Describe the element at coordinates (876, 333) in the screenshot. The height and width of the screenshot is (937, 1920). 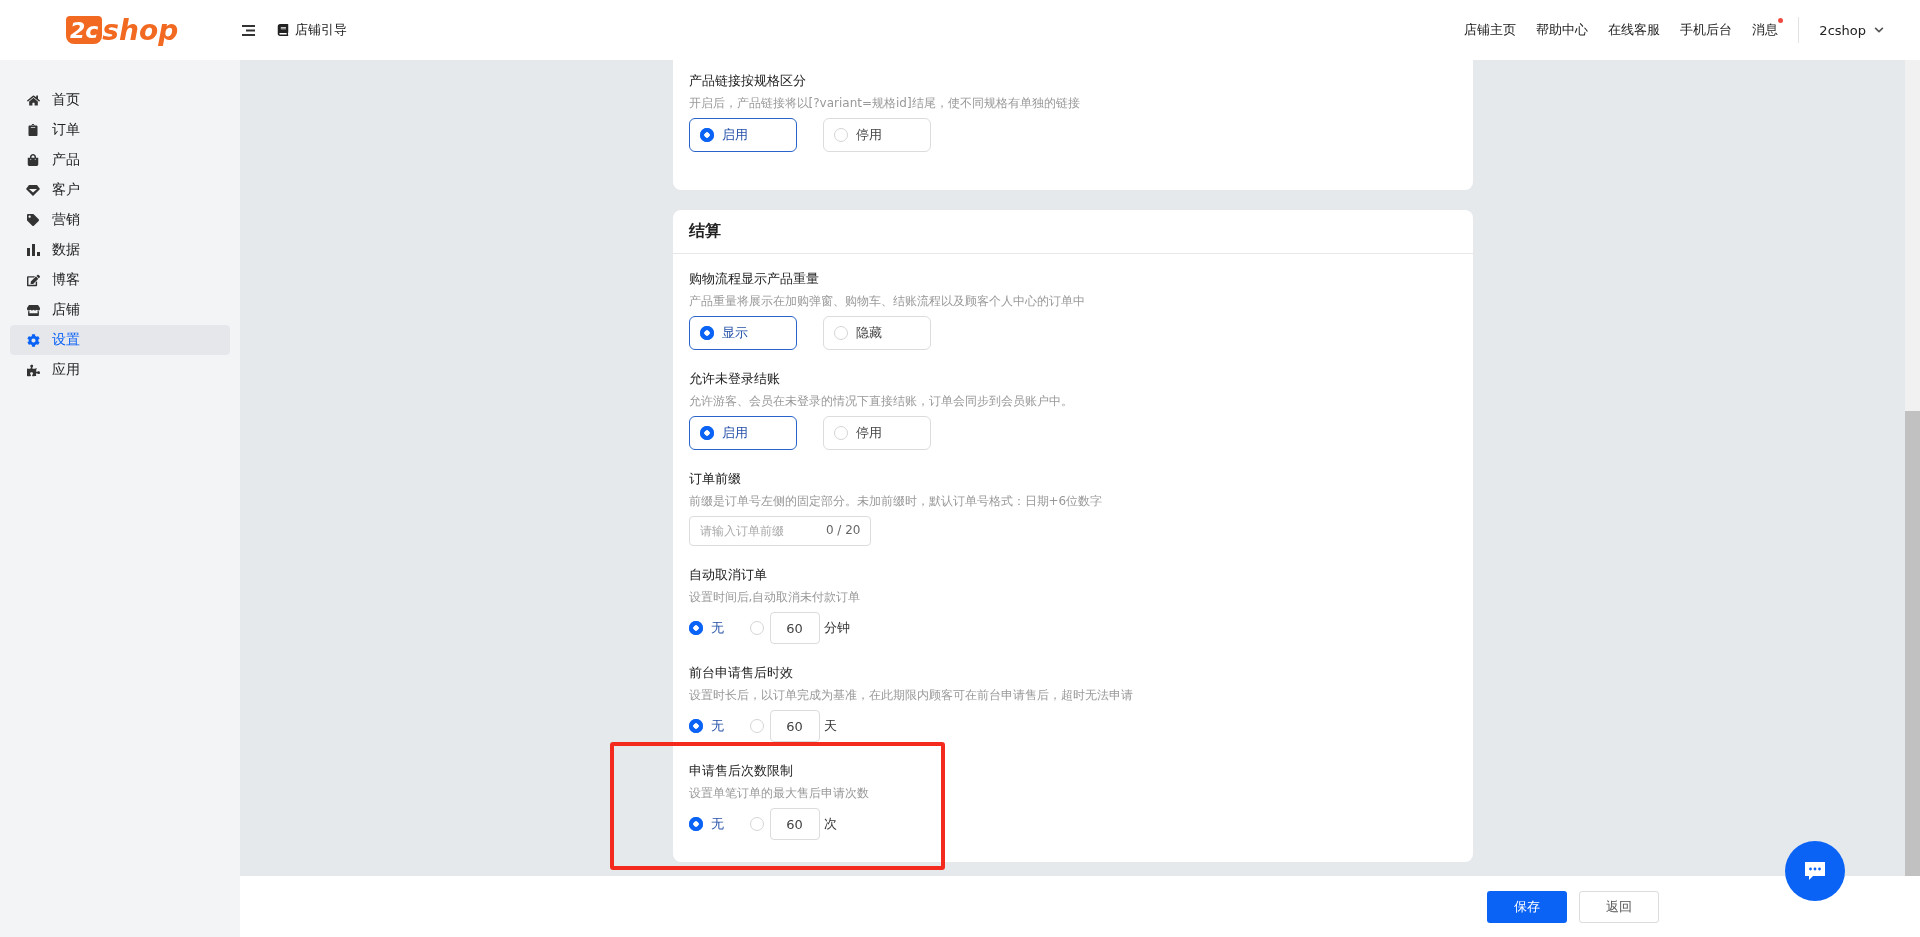
I see `option-radio: 隐藏` at that location.